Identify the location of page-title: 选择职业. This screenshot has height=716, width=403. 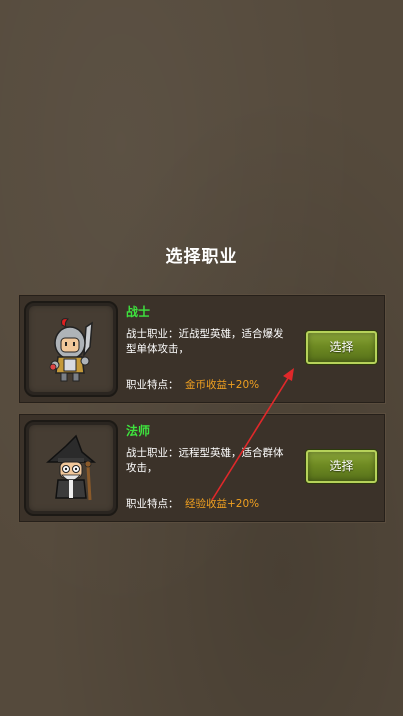
(201, 257).